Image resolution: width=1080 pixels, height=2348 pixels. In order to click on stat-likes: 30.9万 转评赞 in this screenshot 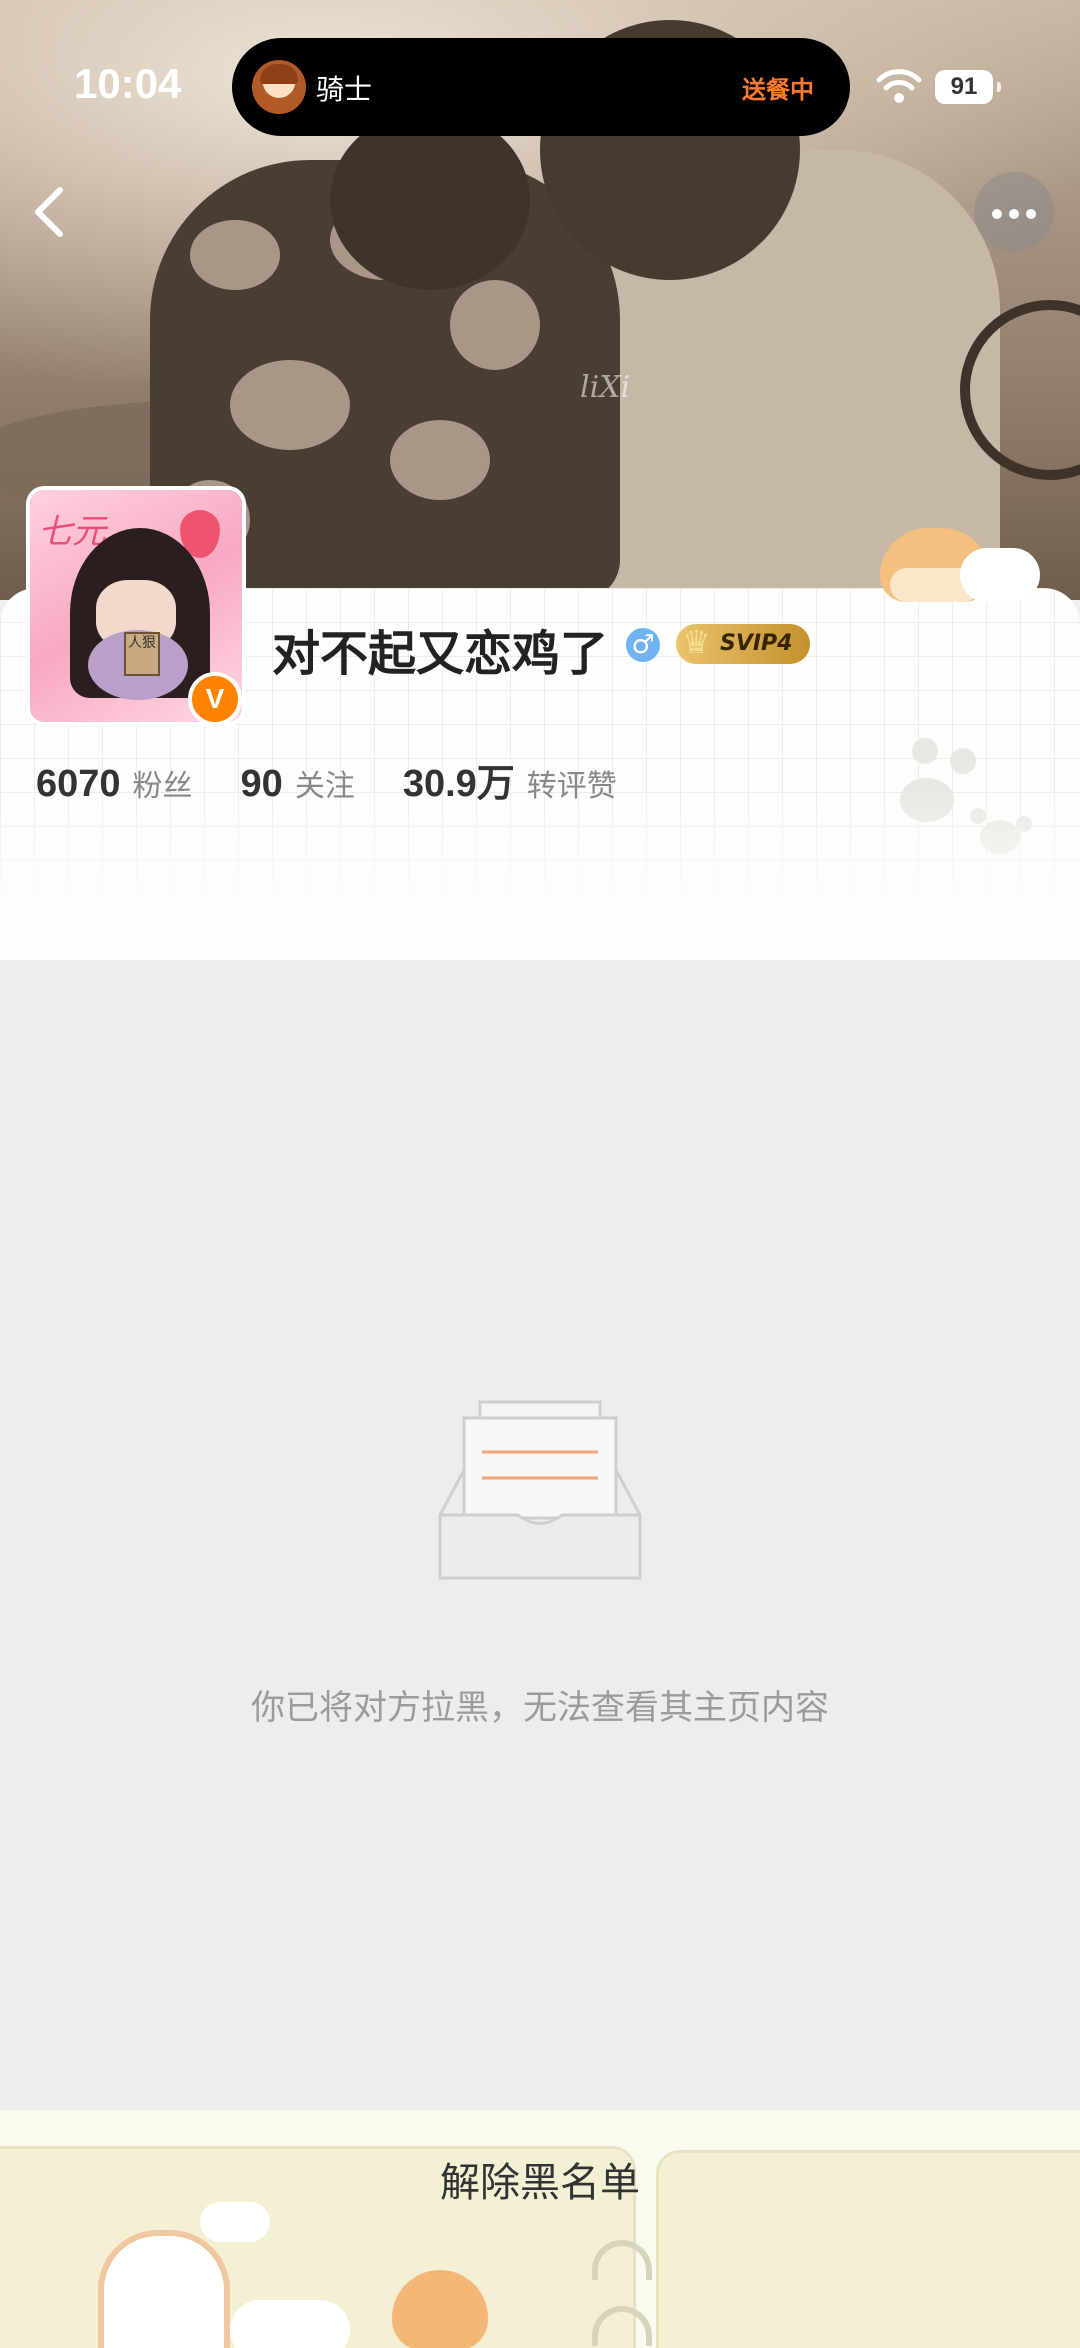, I will do `click(510, 779)`.